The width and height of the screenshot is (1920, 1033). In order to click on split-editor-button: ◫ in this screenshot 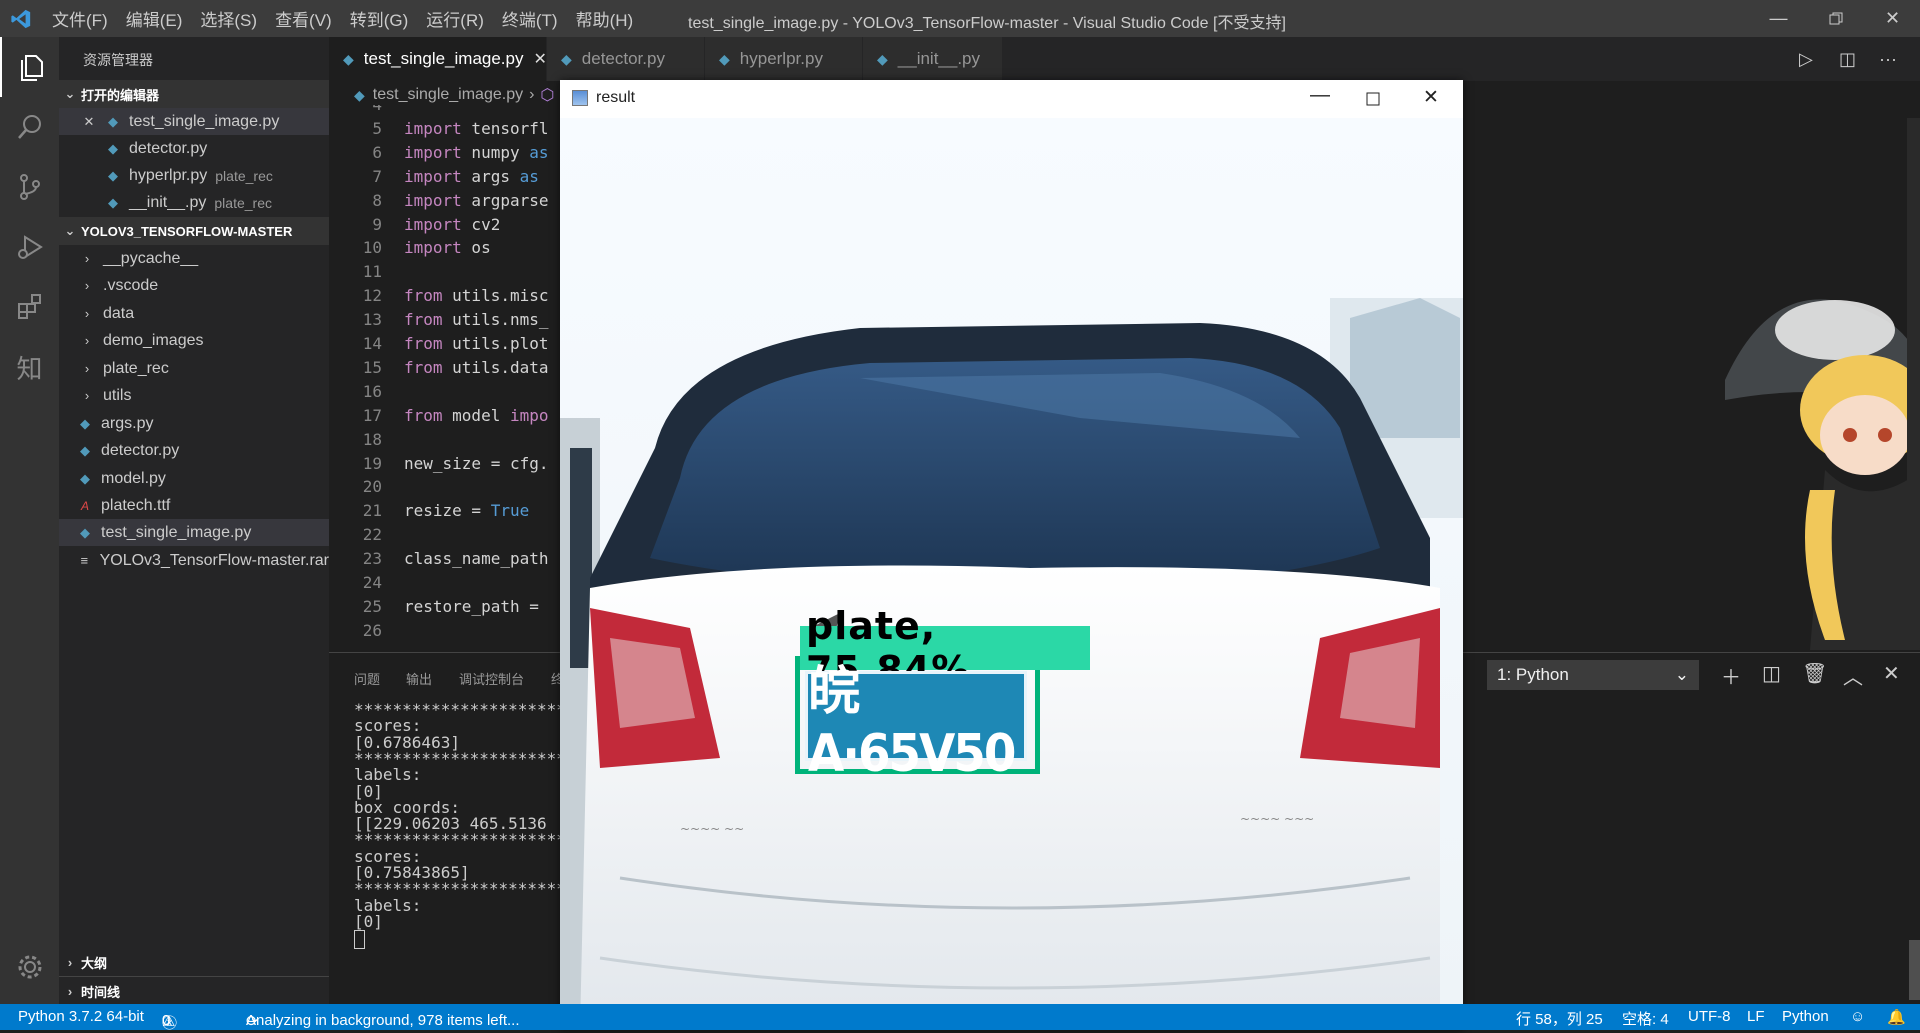, I will do `click(1847, 59)`.